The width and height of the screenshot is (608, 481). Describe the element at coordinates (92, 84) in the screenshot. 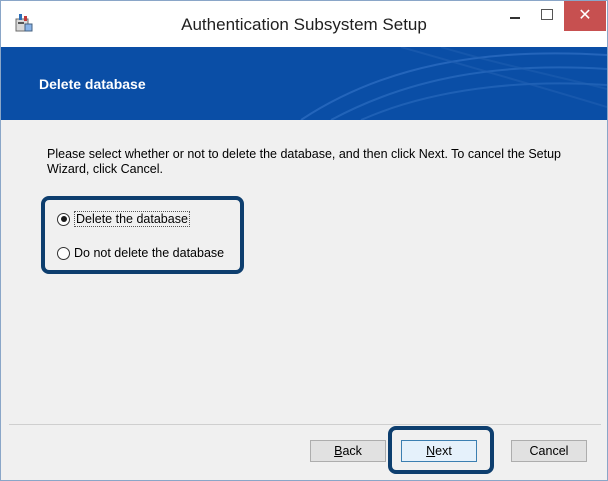

I see `page-title: Delete database` at that location.